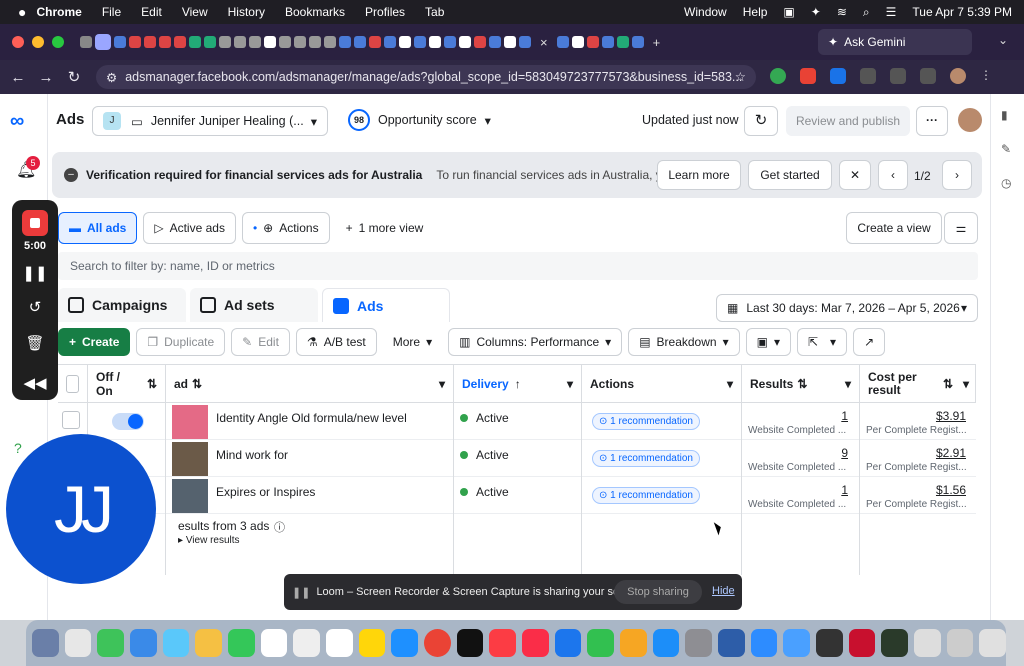 This screenshot has width=1024, height=666. I want to click on apple-icon: ●, so click(22, 12).